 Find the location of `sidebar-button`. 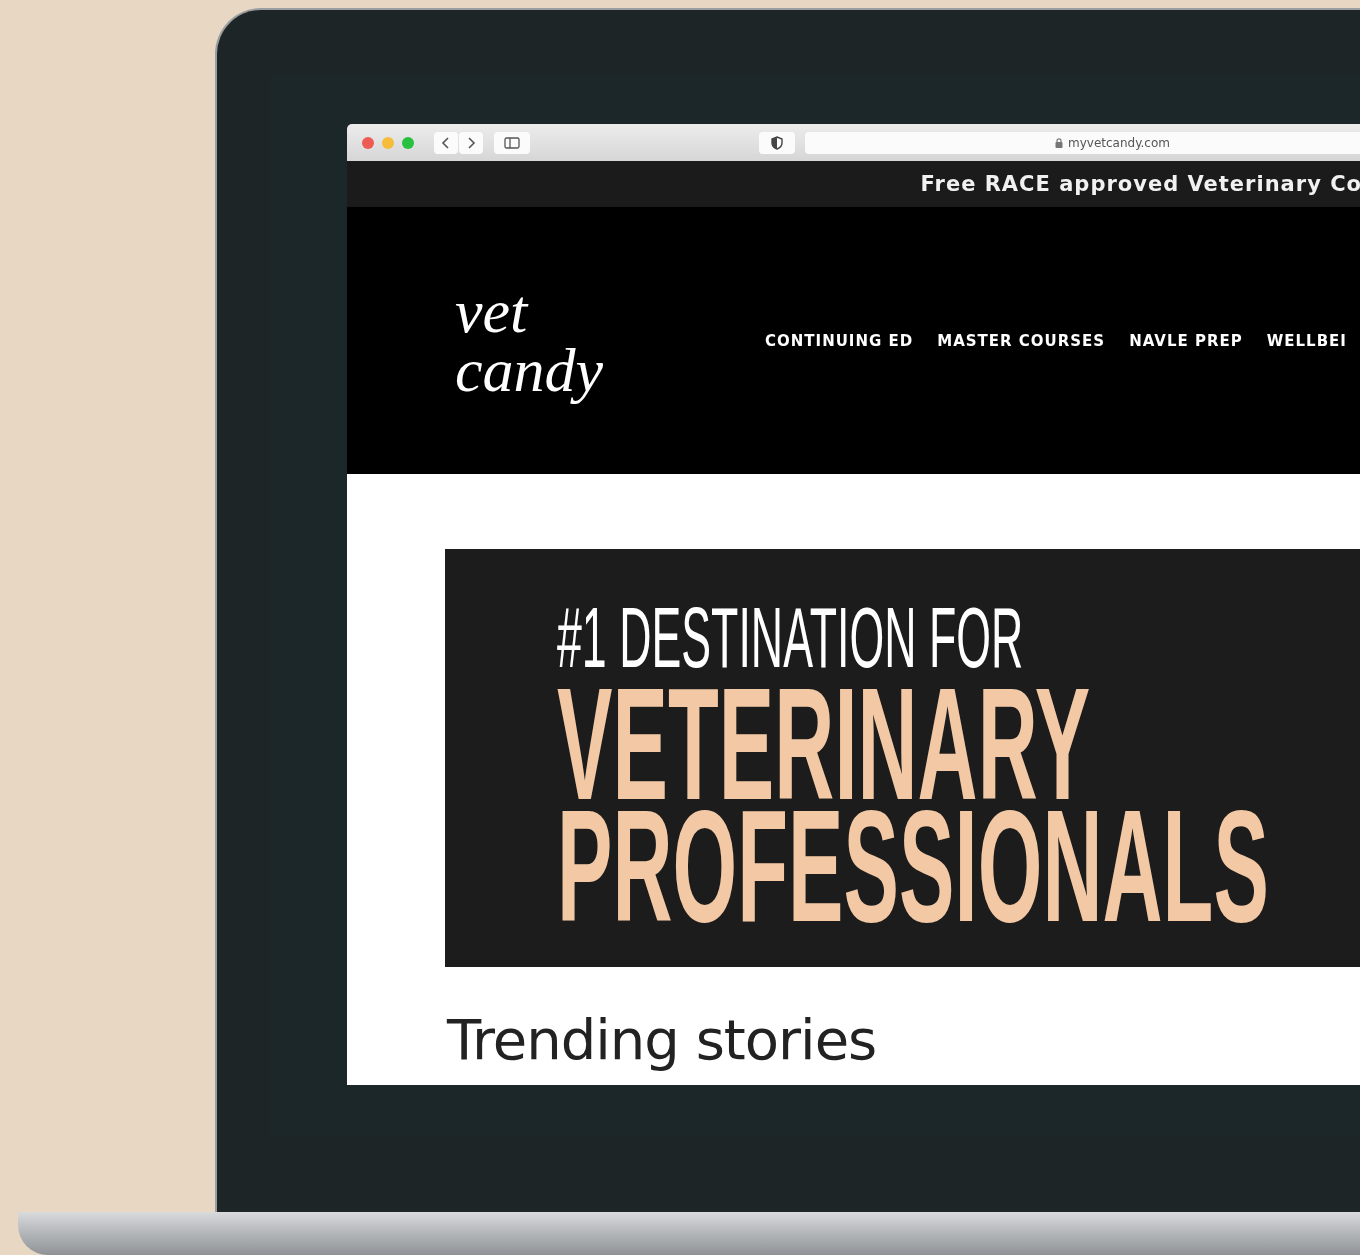

sidebar-button is located at coordinates (512, 142).